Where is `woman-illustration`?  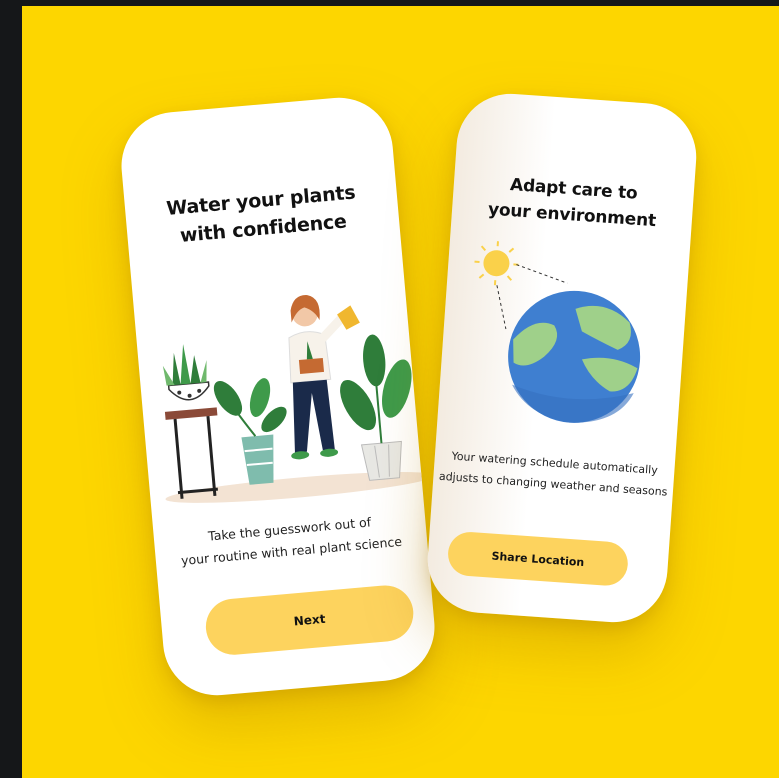 woman-illustration is located at coordinates (324, 377).